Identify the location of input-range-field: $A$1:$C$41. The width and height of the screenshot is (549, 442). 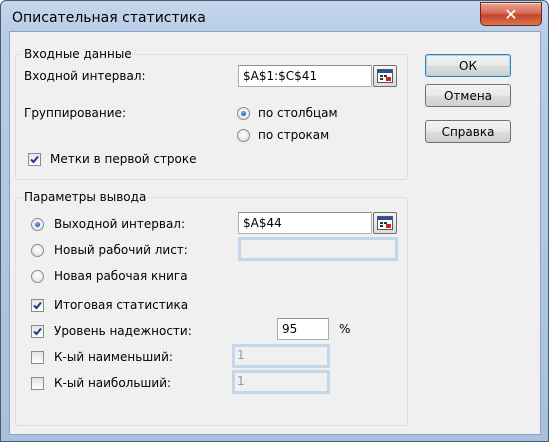
(305, 76).